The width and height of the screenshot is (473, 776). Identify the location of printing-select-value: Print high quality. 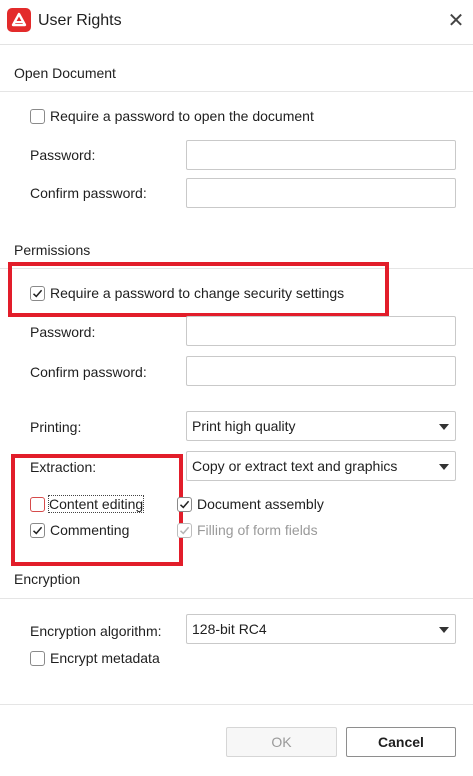
(244, 426).